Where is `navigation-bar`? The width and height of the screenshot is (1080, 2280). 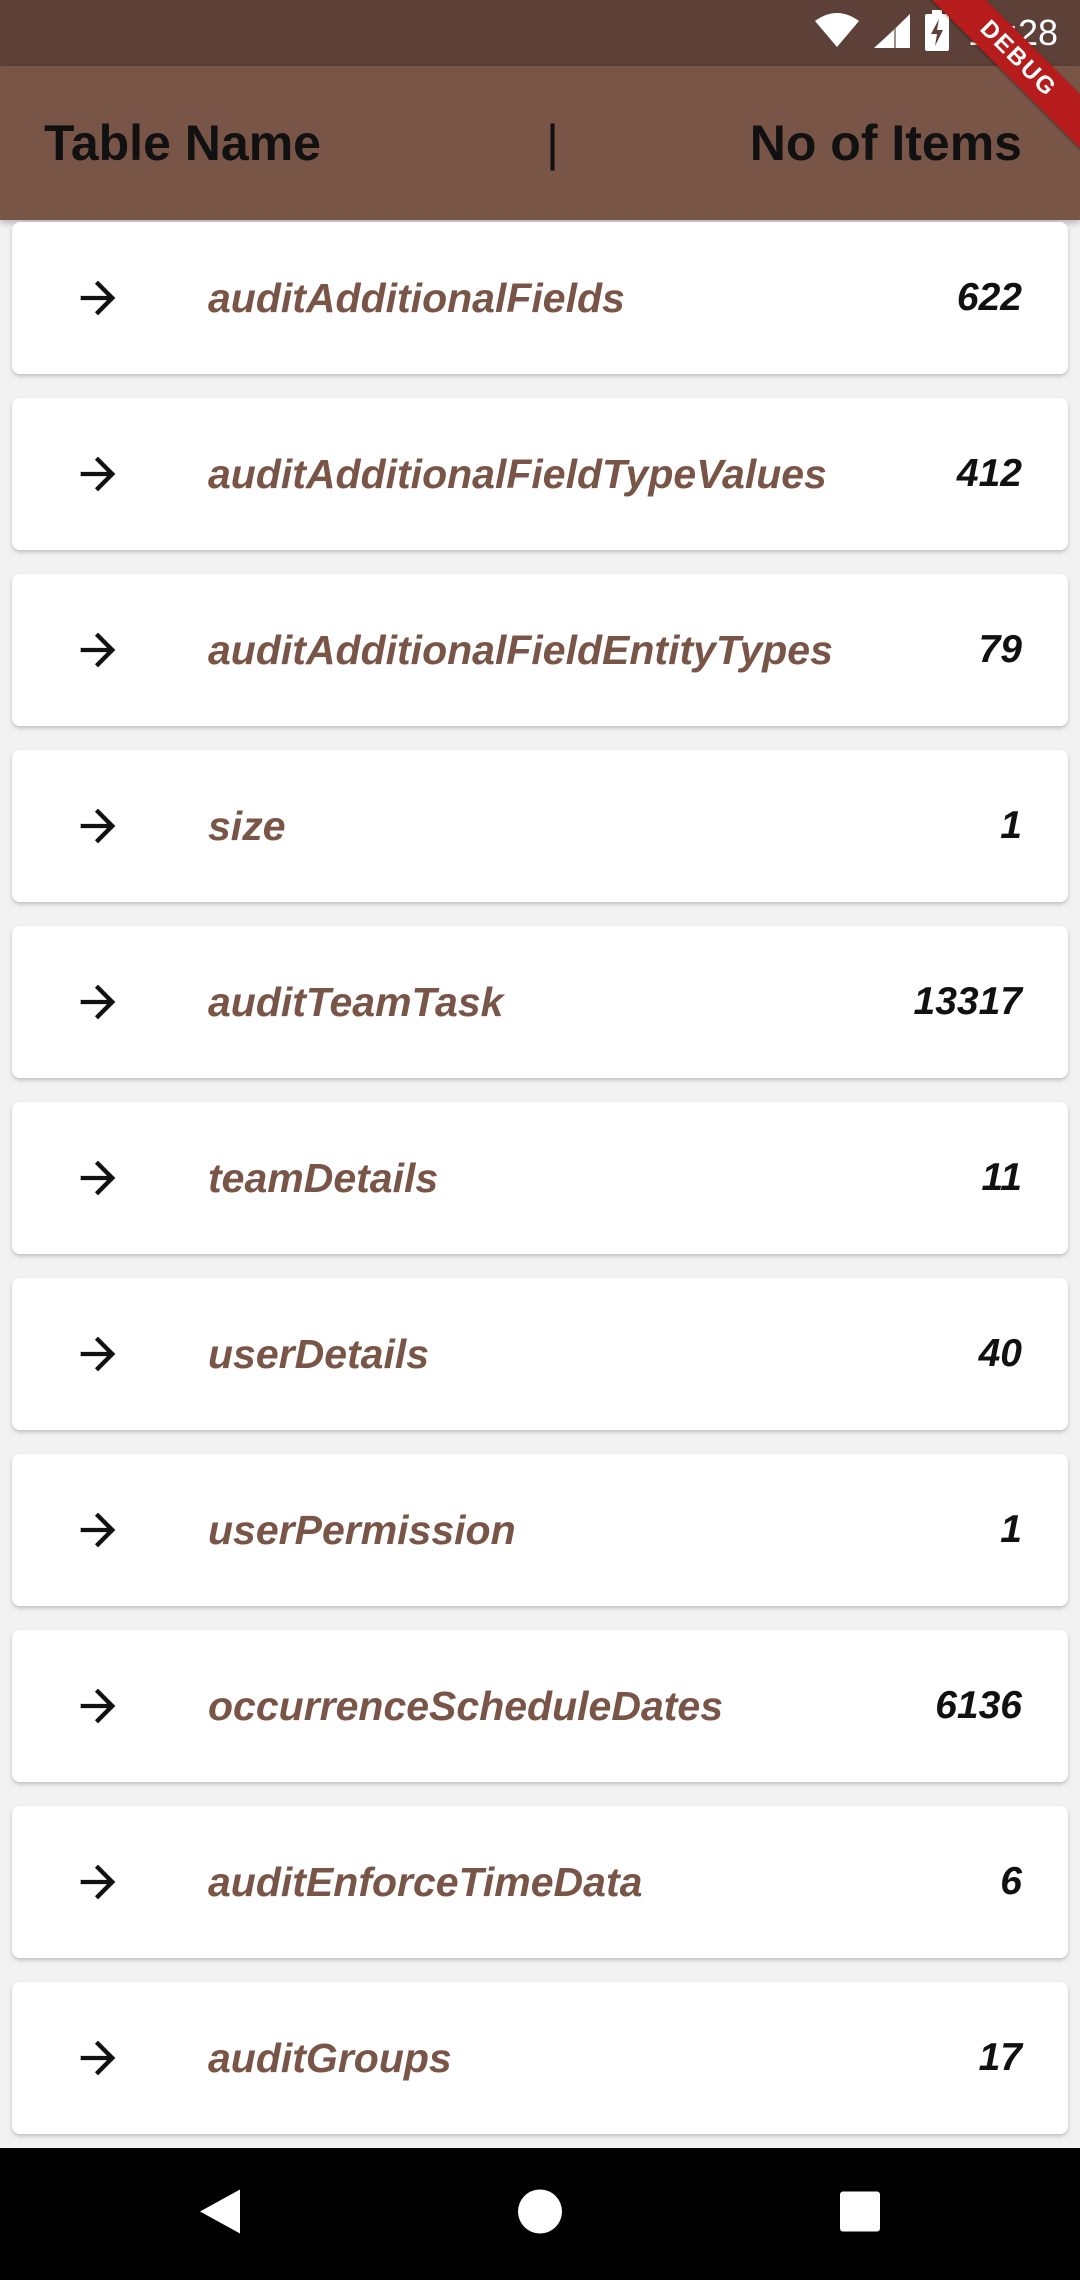 navigation-bar is located at coordinates (540, 2214).